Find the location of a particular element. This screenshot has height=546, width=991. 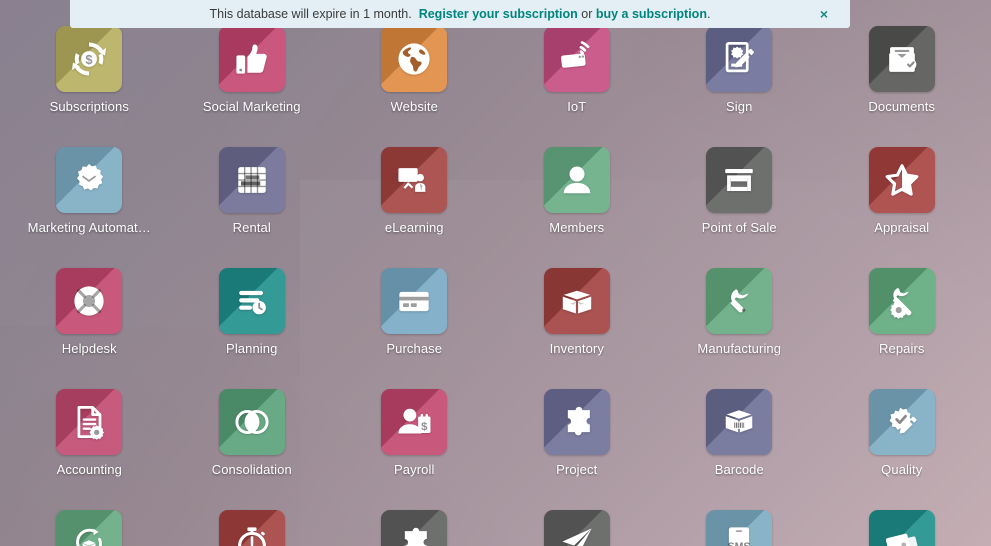

app-tile: eLearning is located at coordinates (414, 205).